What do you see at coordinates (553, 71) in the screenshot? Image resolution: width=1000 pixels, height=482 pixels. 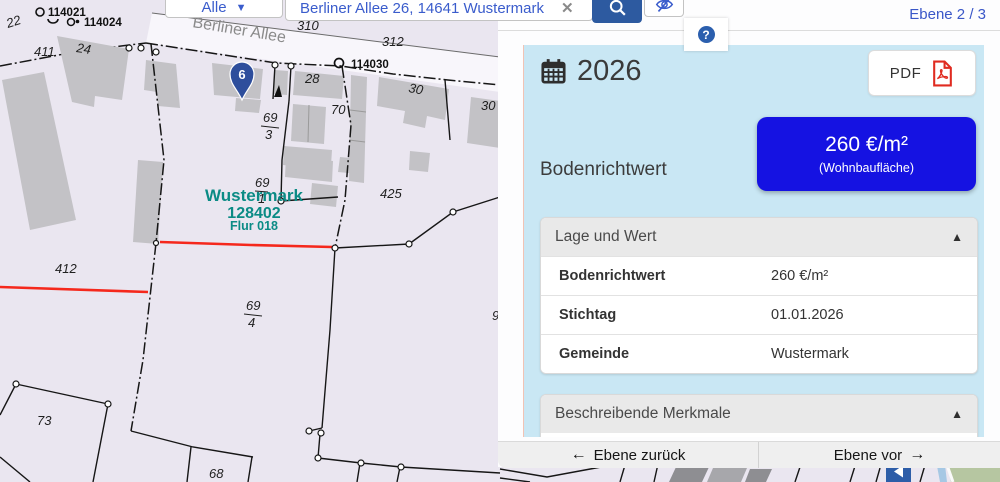 I see `calendar-icon` at bounding box center [553, 71].